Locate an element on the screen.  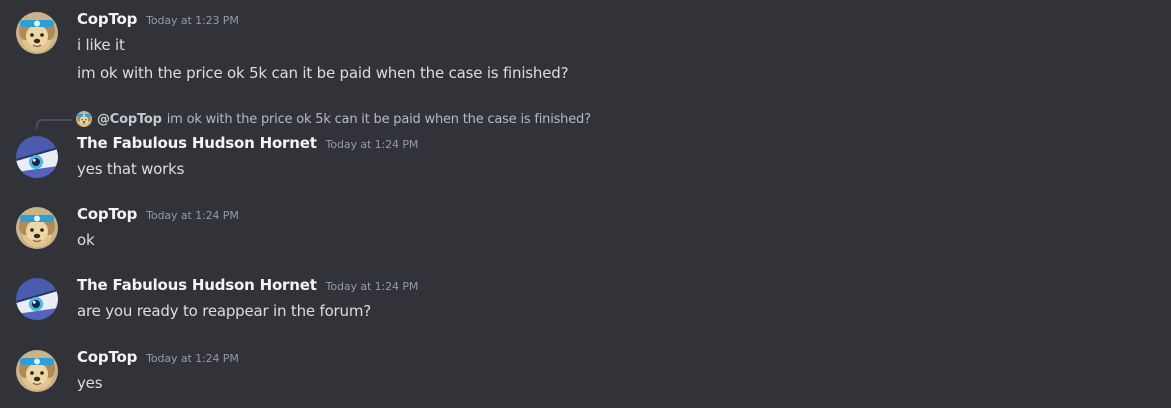
reply-avatar is located at coordinates (84, 119).